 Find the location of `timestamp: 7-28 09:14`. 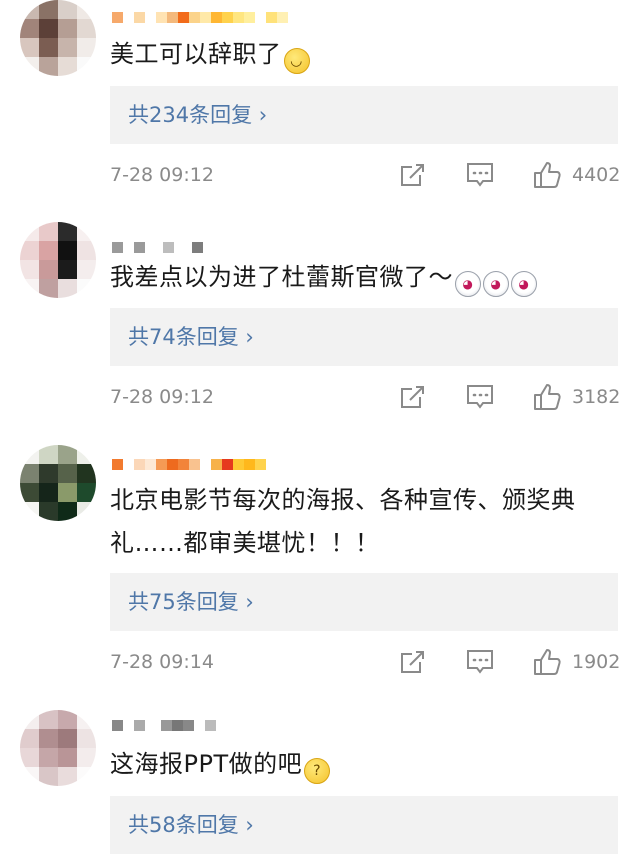

timestamp: 7-28 09:14 is located at coordinates (162, 662).